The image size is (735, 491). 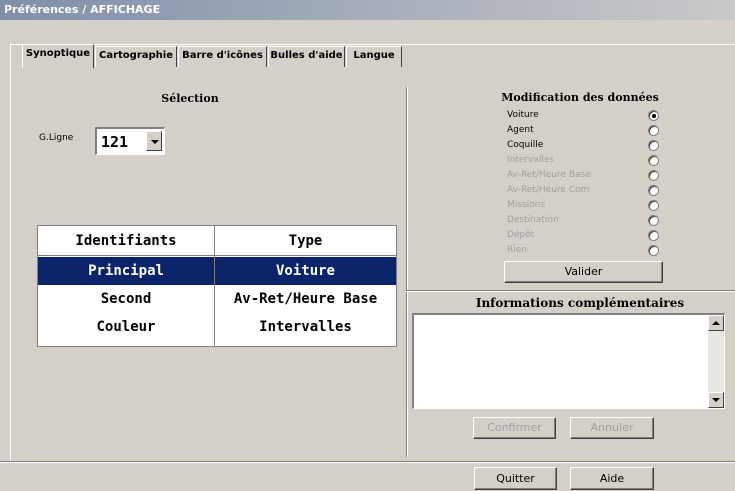 What do you see at coordinates (533, 220) in the screenshot?
I see `radio-label-destination: Destination` at bounding box center [533, 220].